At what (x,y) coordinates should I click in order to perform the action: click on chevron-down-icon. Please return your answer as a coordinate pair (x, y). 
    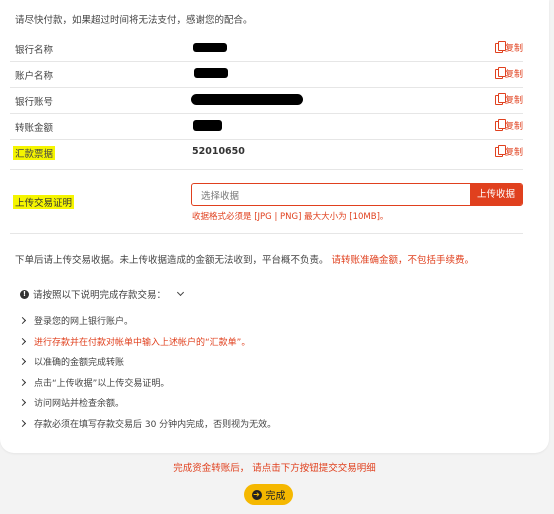
    Looking at the image, I should click on (180, 292).